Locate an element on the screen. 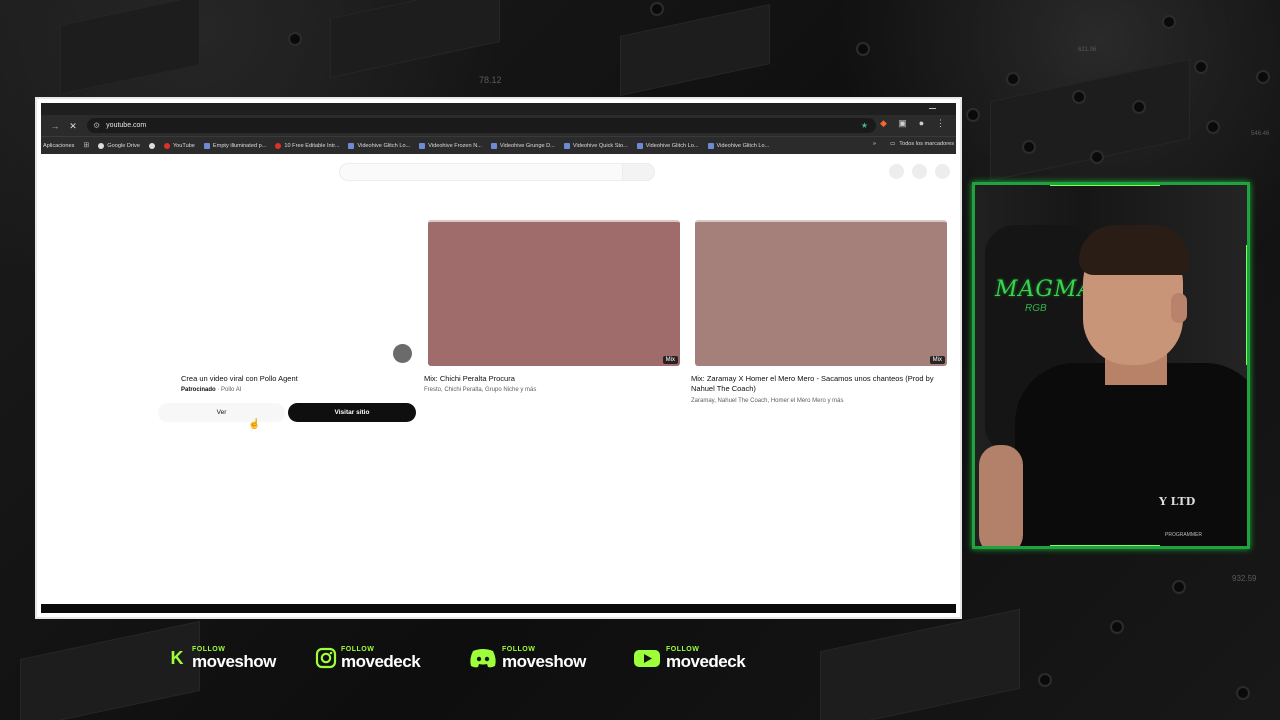 This screenshot has height=720, width=1280. youtube-icon is located at coordinates (166, 145).